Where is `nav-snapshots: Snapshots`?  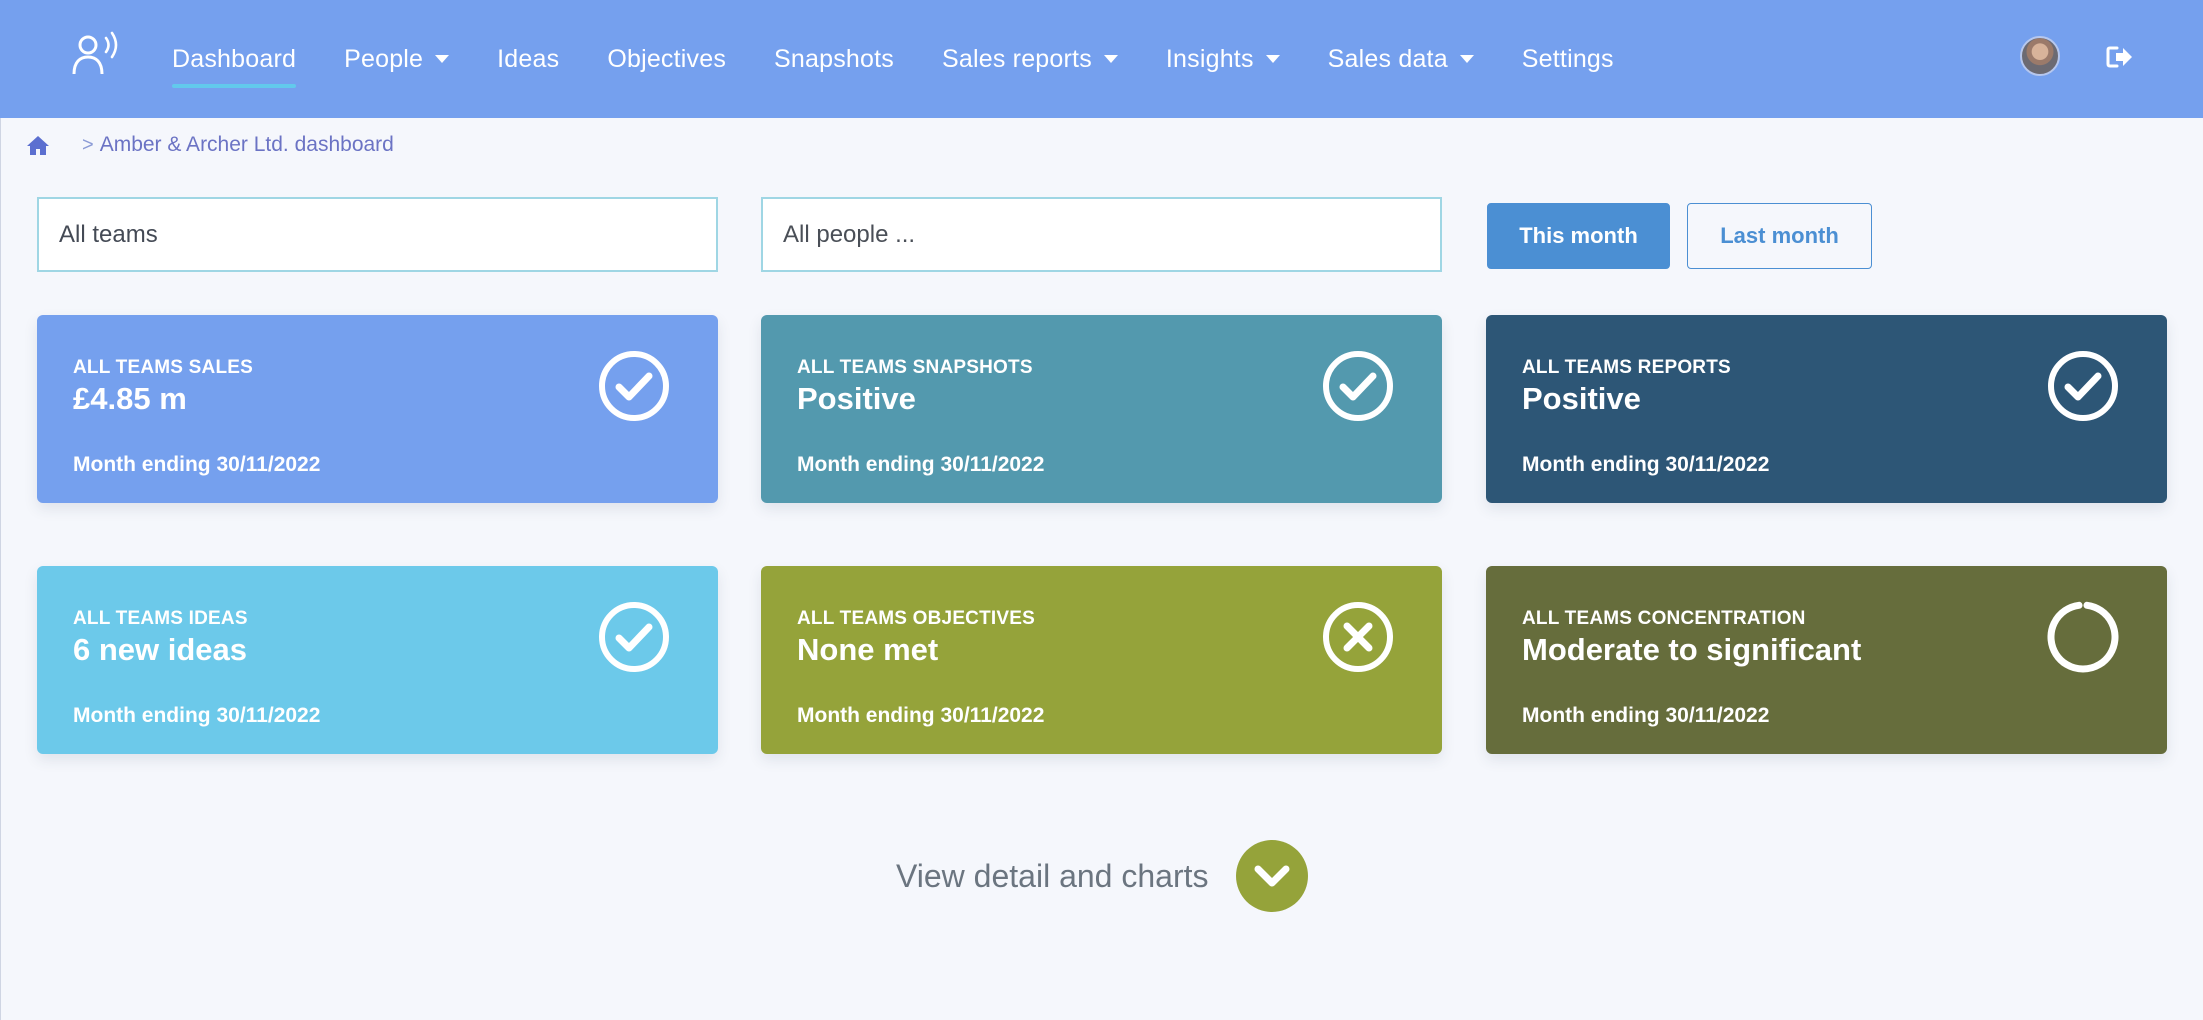
nav-snapshots: Snapshots is located at coordinates (834, 59).